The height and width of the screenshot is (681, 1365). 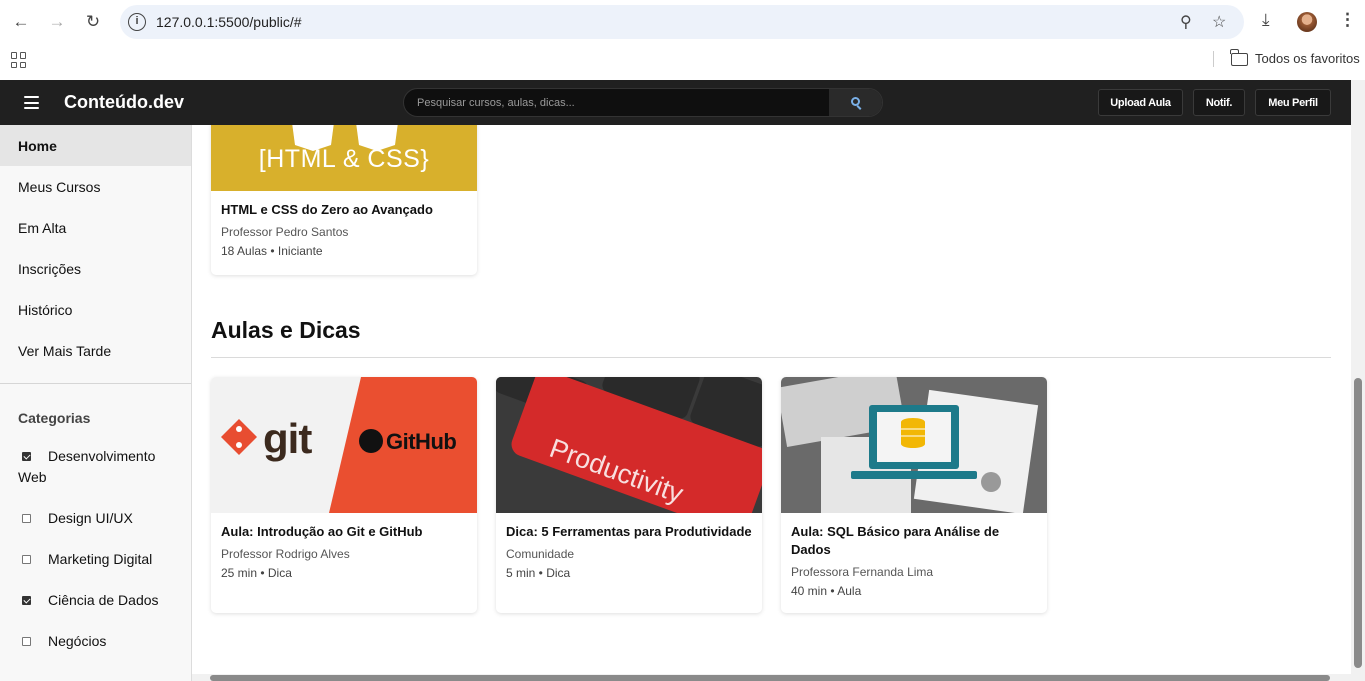 I want to click on github-logo-text: GitHub, so click(x=421, y=441).